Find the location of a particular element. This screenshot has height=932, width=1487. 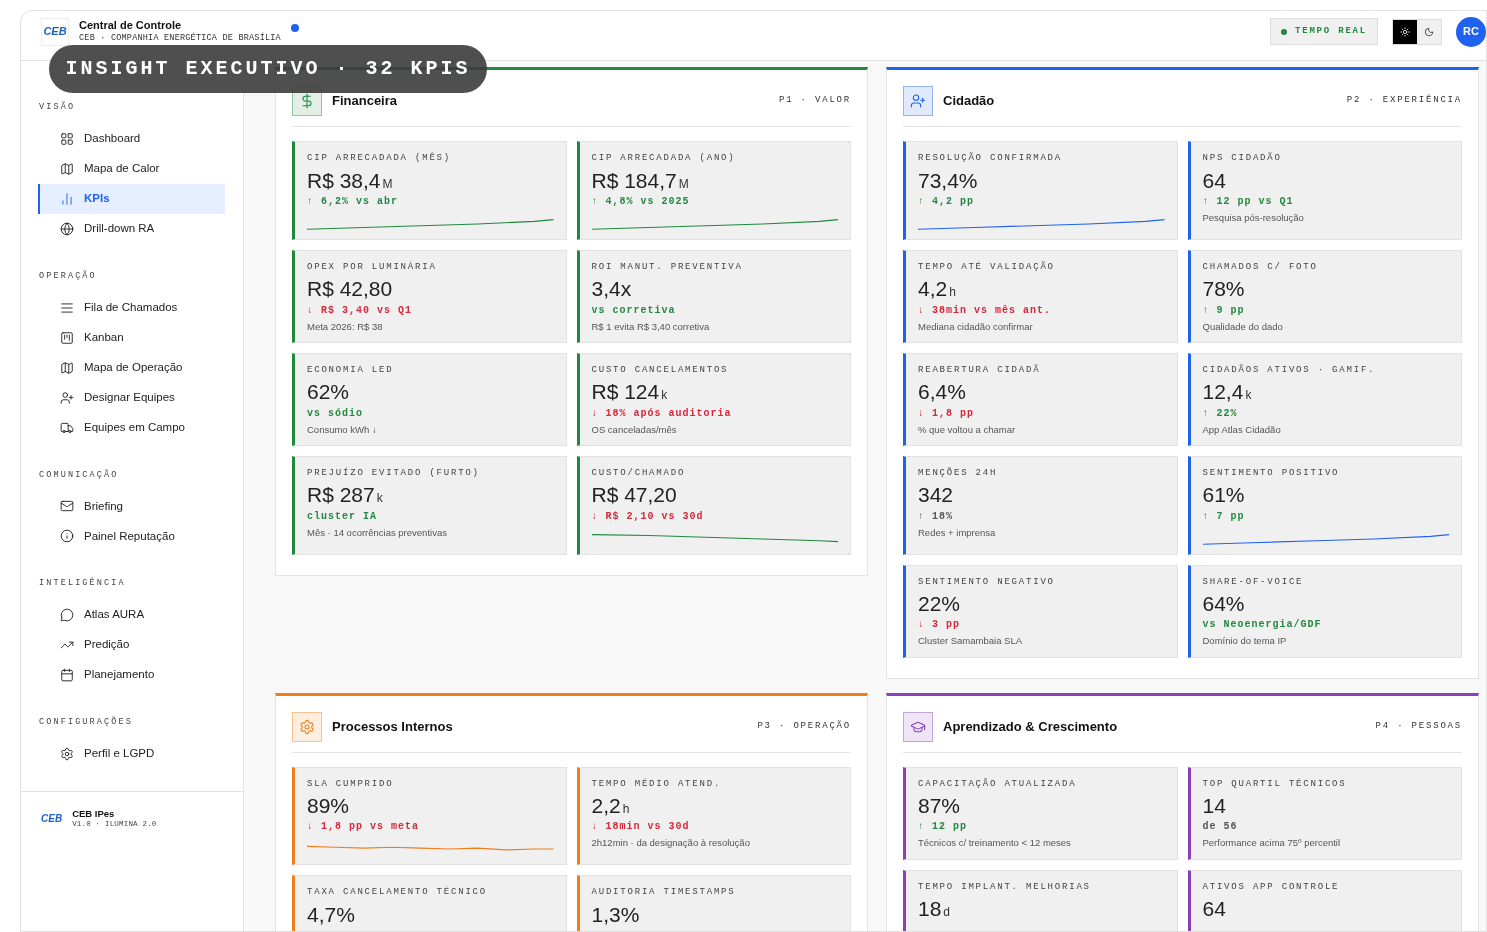

kpi-label: CUSTO CANCELAMENTOS is located at coordinates (660, 370).